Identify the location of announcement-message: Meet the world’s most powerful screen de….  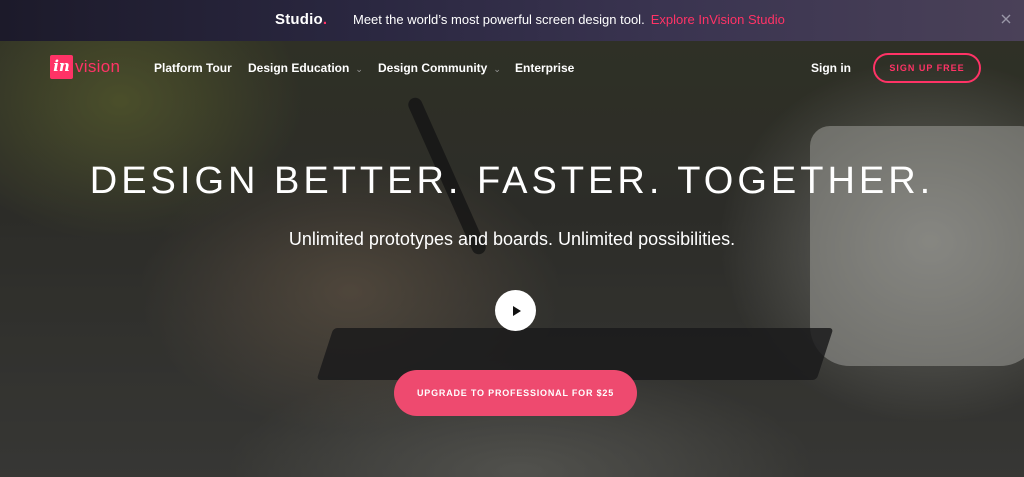
(499, 19).